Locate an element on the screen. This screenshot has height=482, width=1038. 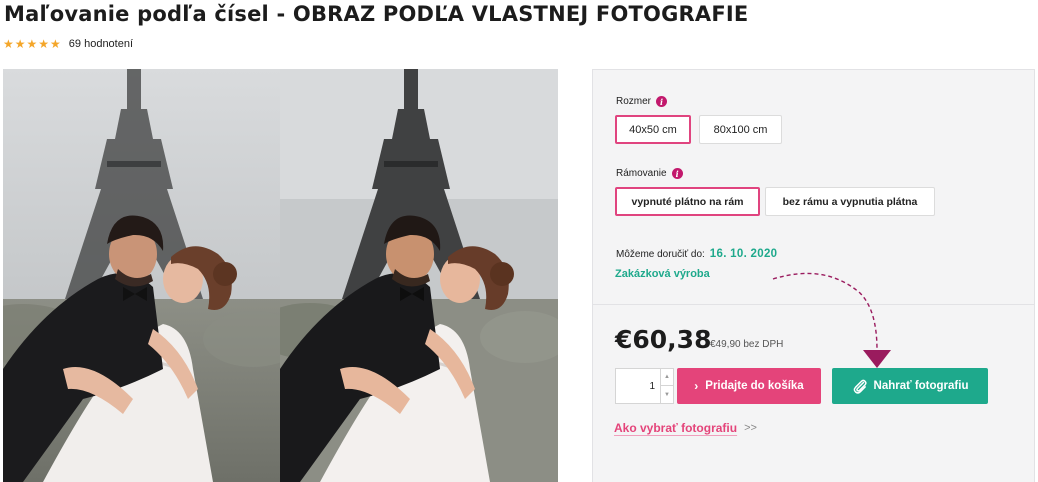
quantity-stepper: 1 ▲ ▼ is located at coordinates (644, 386).